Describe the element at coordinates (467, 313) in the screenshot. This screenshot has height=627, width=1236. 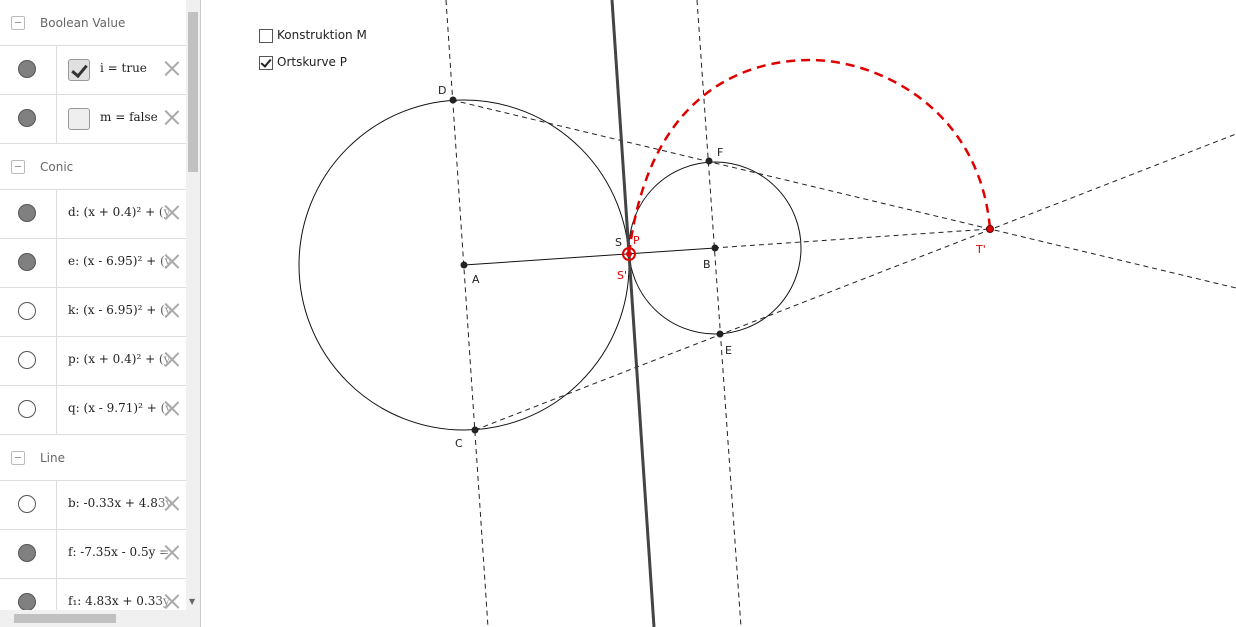
I see `line-through-D-C` at that location.